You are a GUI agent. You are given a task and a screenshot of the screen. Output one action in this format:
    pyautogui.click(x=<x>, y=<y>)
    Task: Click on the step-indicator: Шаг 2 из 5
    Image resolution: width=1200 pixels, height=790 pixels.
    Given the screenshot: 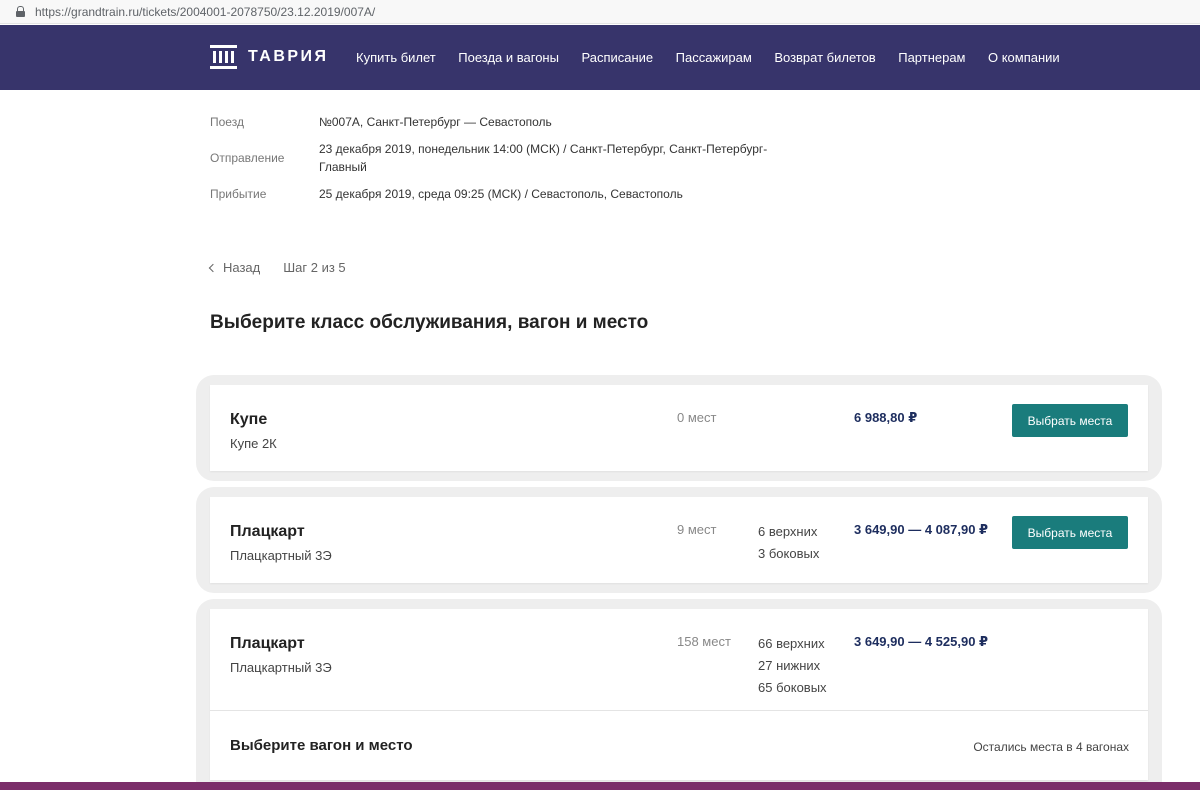 What is the action you would take?
    pyautogui.click(x=314, y=267)
    